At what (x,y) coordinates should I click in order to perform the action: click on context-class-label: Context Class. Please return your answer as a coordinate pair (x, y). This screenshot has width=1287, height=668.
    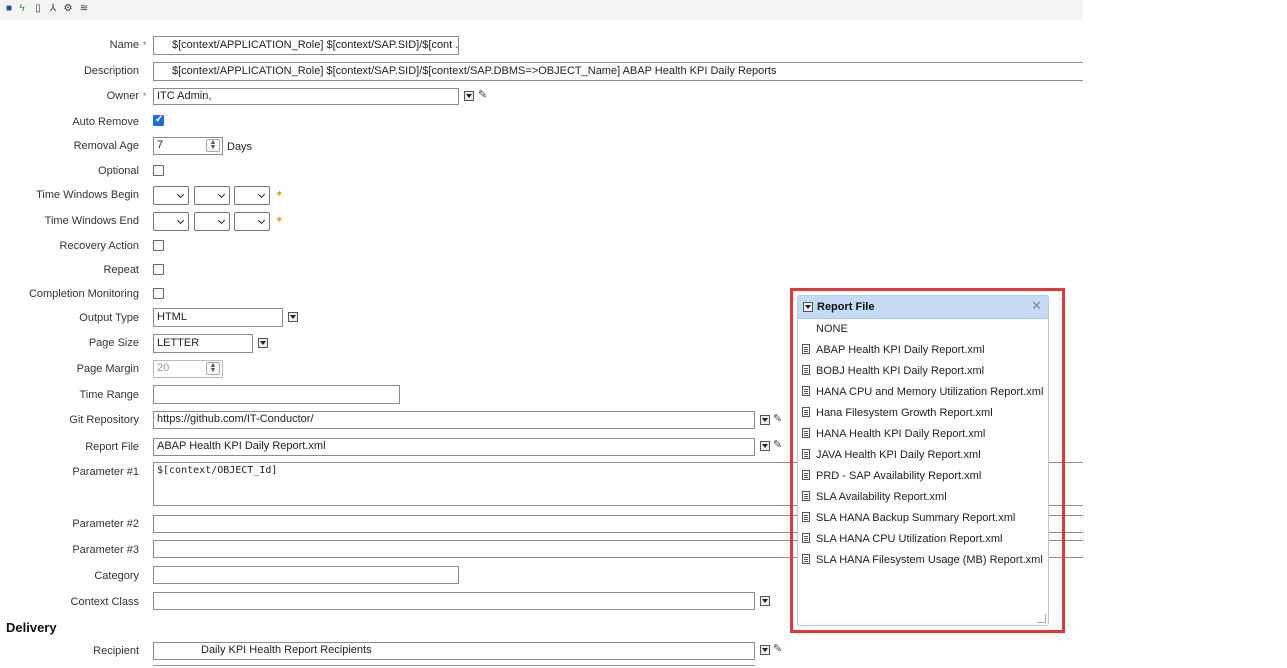
    Looking at the image, I should click on (104, 602).